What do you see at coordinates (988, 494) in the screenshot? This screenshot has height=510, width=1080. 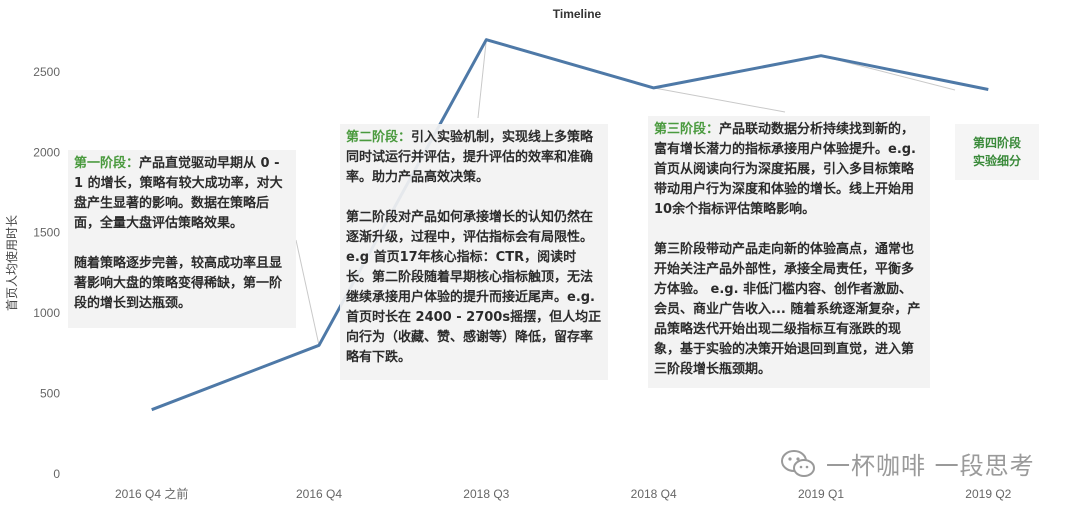 I see `x-tick-label: 2019 Q2` at bounding box center [988, 494].